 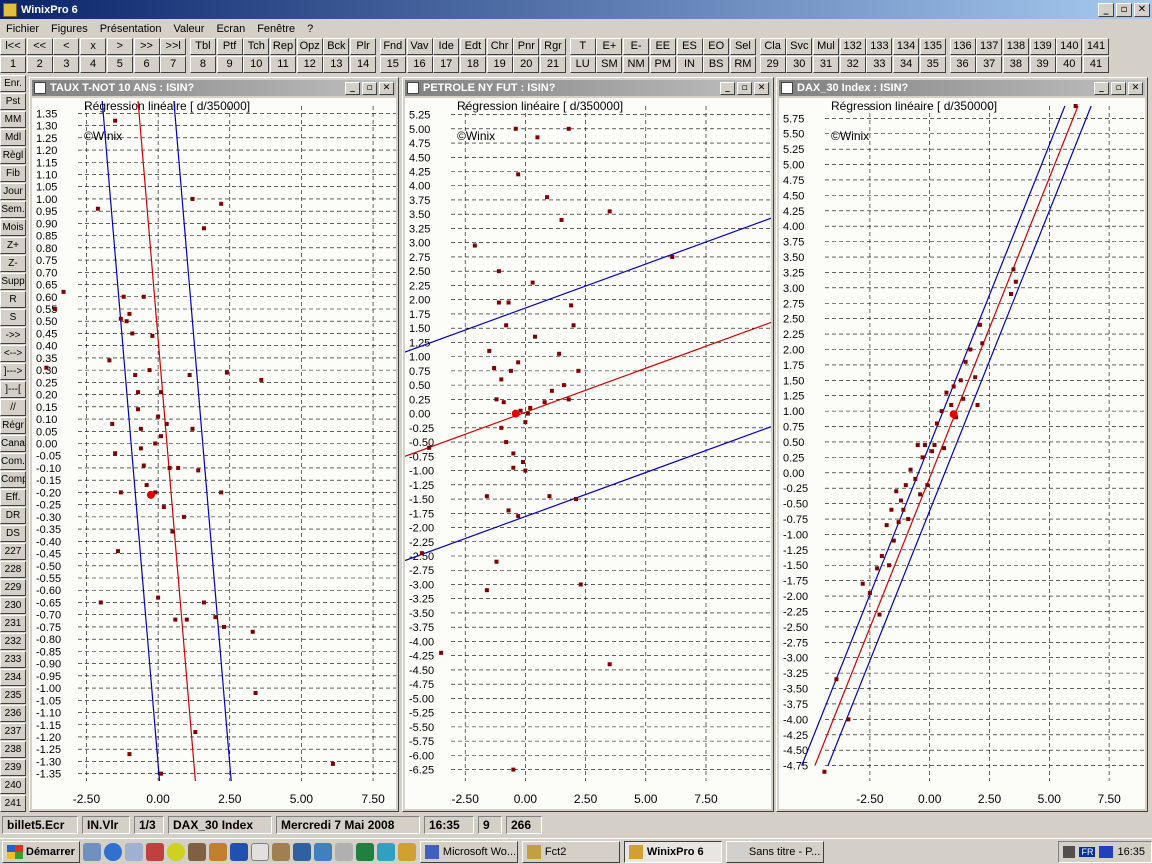 What do you see at coordinates (13, 533) in the screenshot?
I see `left-toolbar-button: DS` at bounding box center [13, 533].